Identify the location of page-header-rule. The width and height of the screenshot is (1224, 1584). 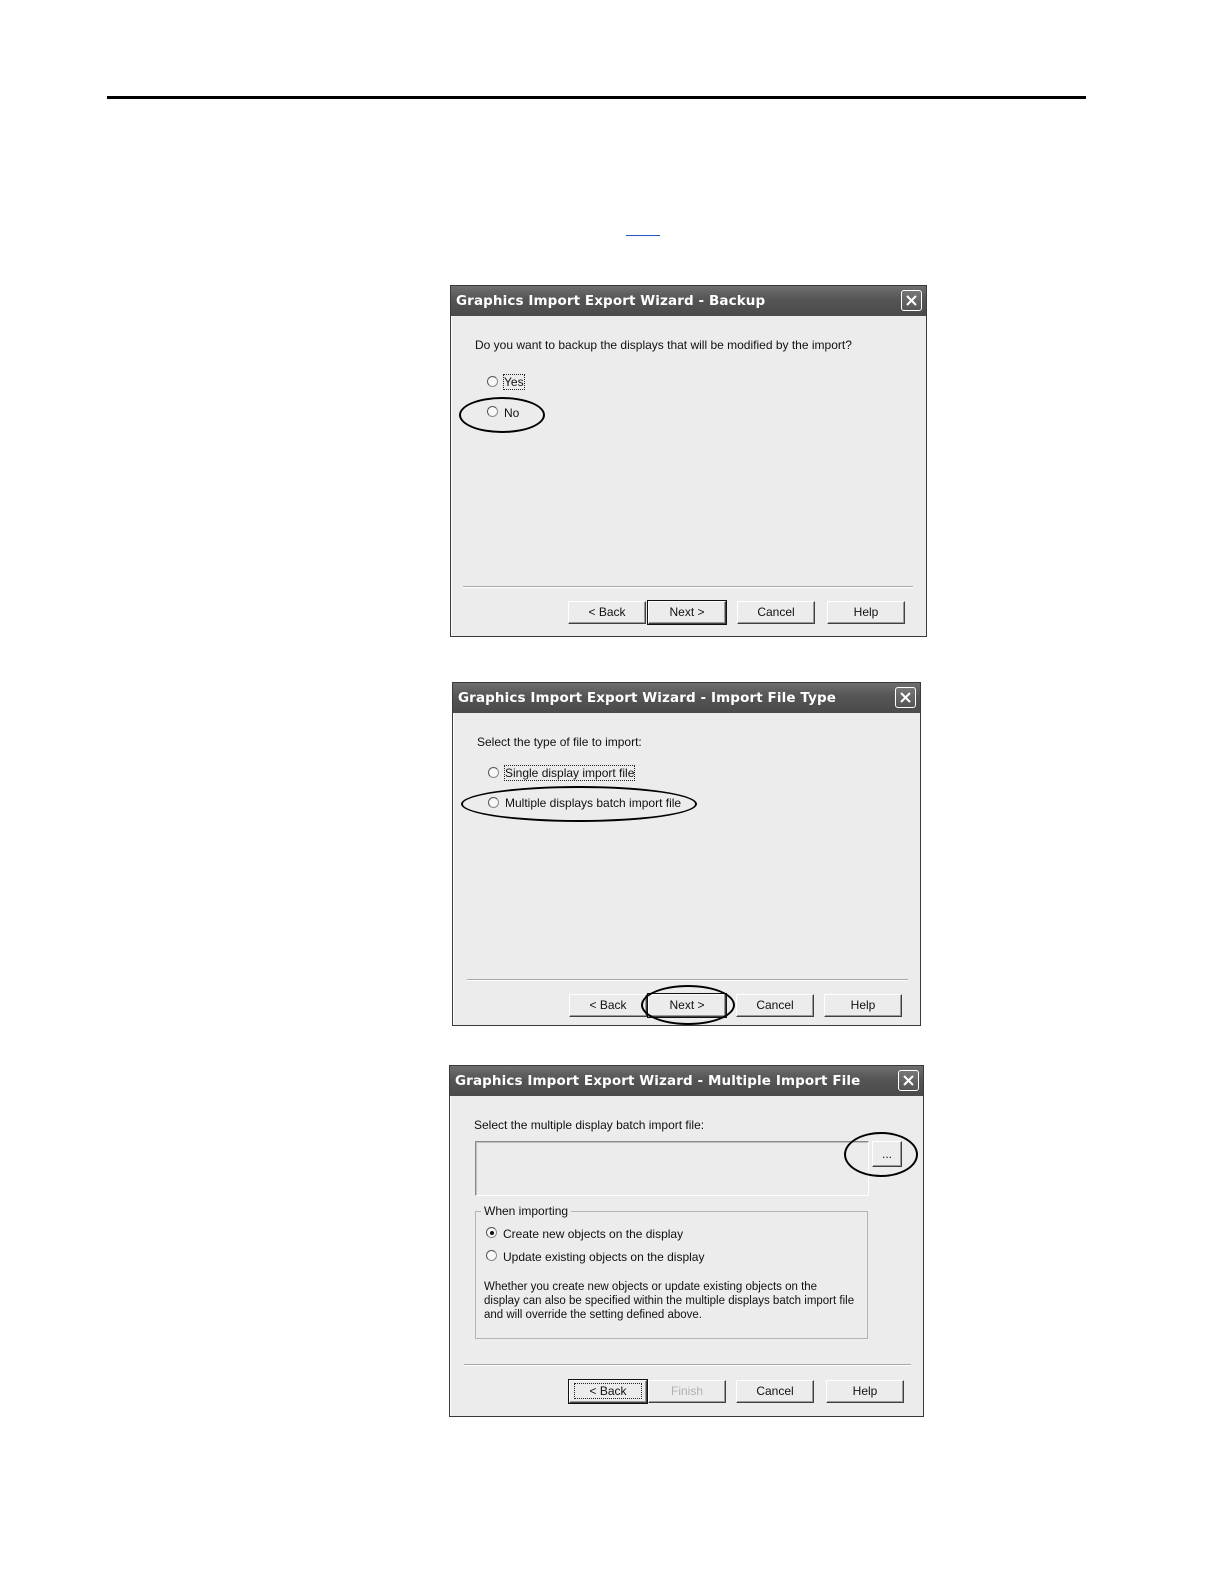
(596, 97).